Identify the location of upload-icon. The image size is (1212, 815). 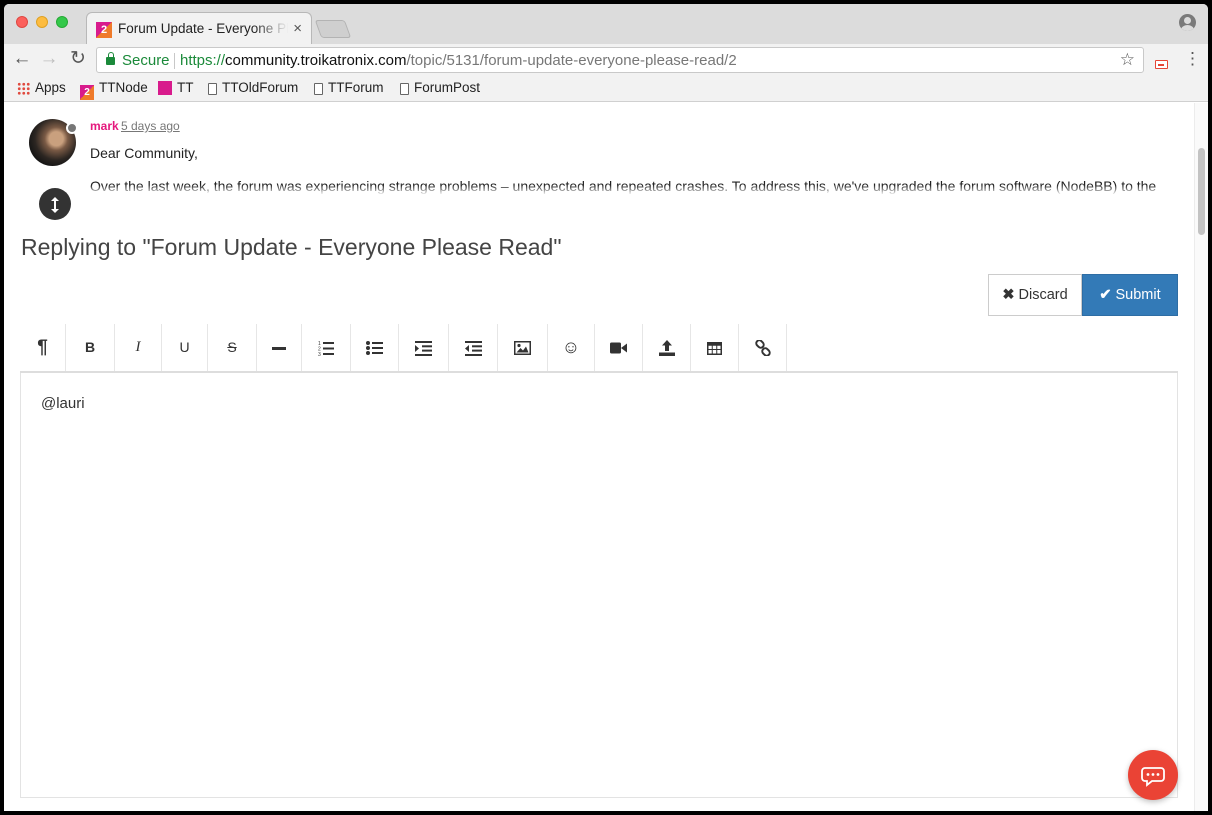
(667, 347).